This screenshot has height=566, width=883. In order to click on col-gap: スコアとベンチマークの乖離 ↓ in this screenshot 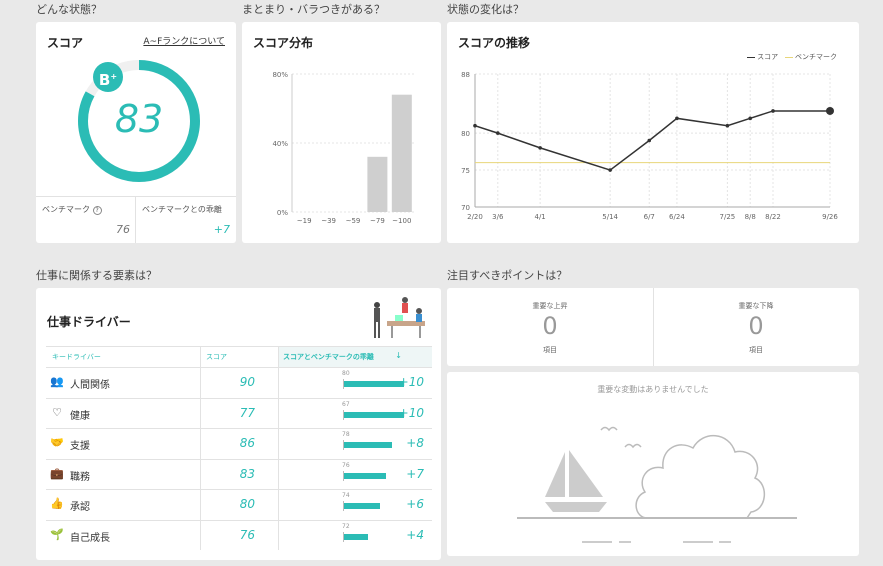, I will do `click(355, 357)`.